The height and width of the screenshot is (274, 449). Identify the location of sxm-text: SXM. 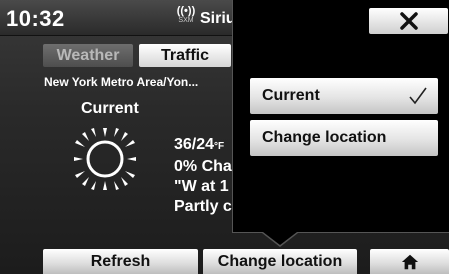
(186, 20).